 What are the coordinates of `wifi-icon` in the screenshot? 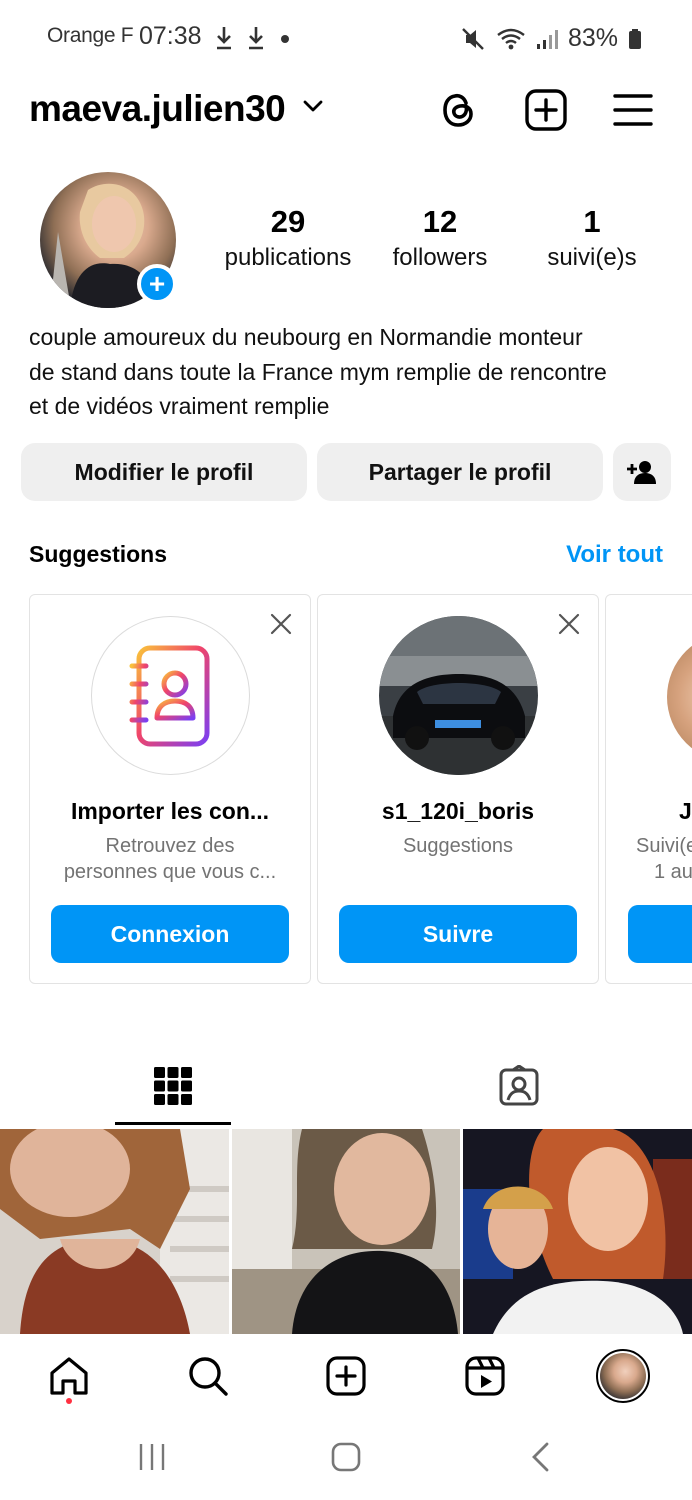 It's located at (511, 38).